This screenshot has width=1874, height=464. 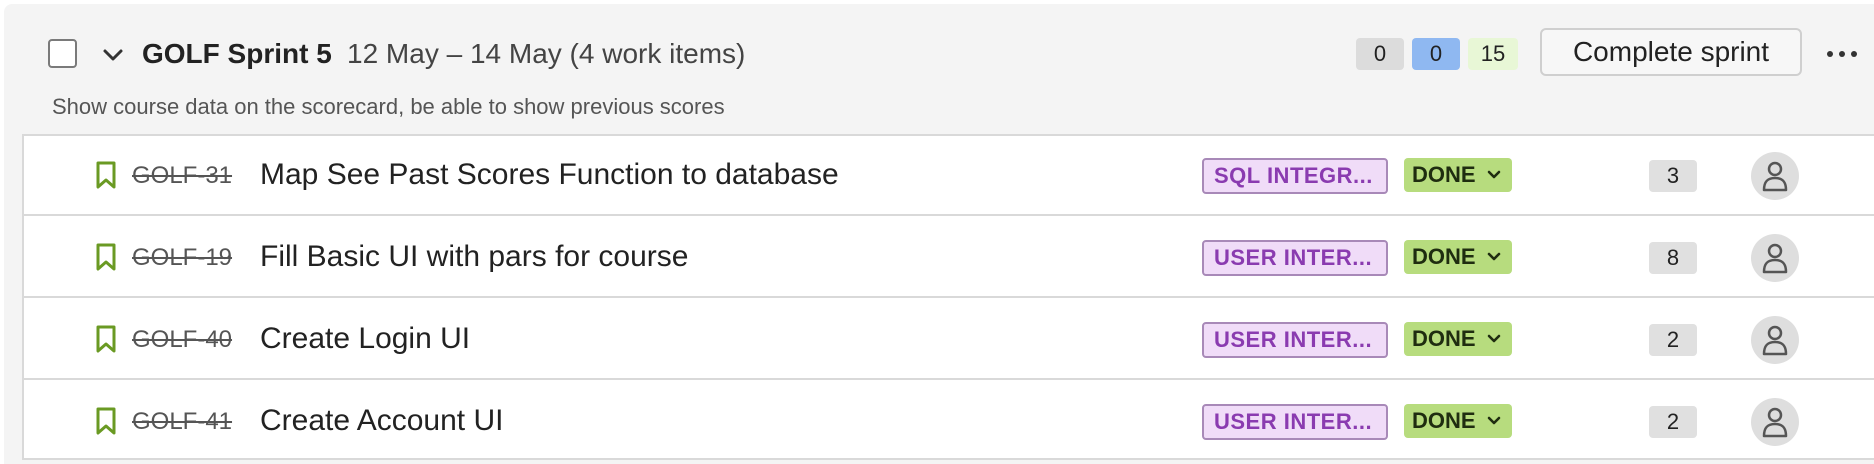 I want to click on issue-summary: Map See Past Scores Function to database, so click(x=549, y=175).